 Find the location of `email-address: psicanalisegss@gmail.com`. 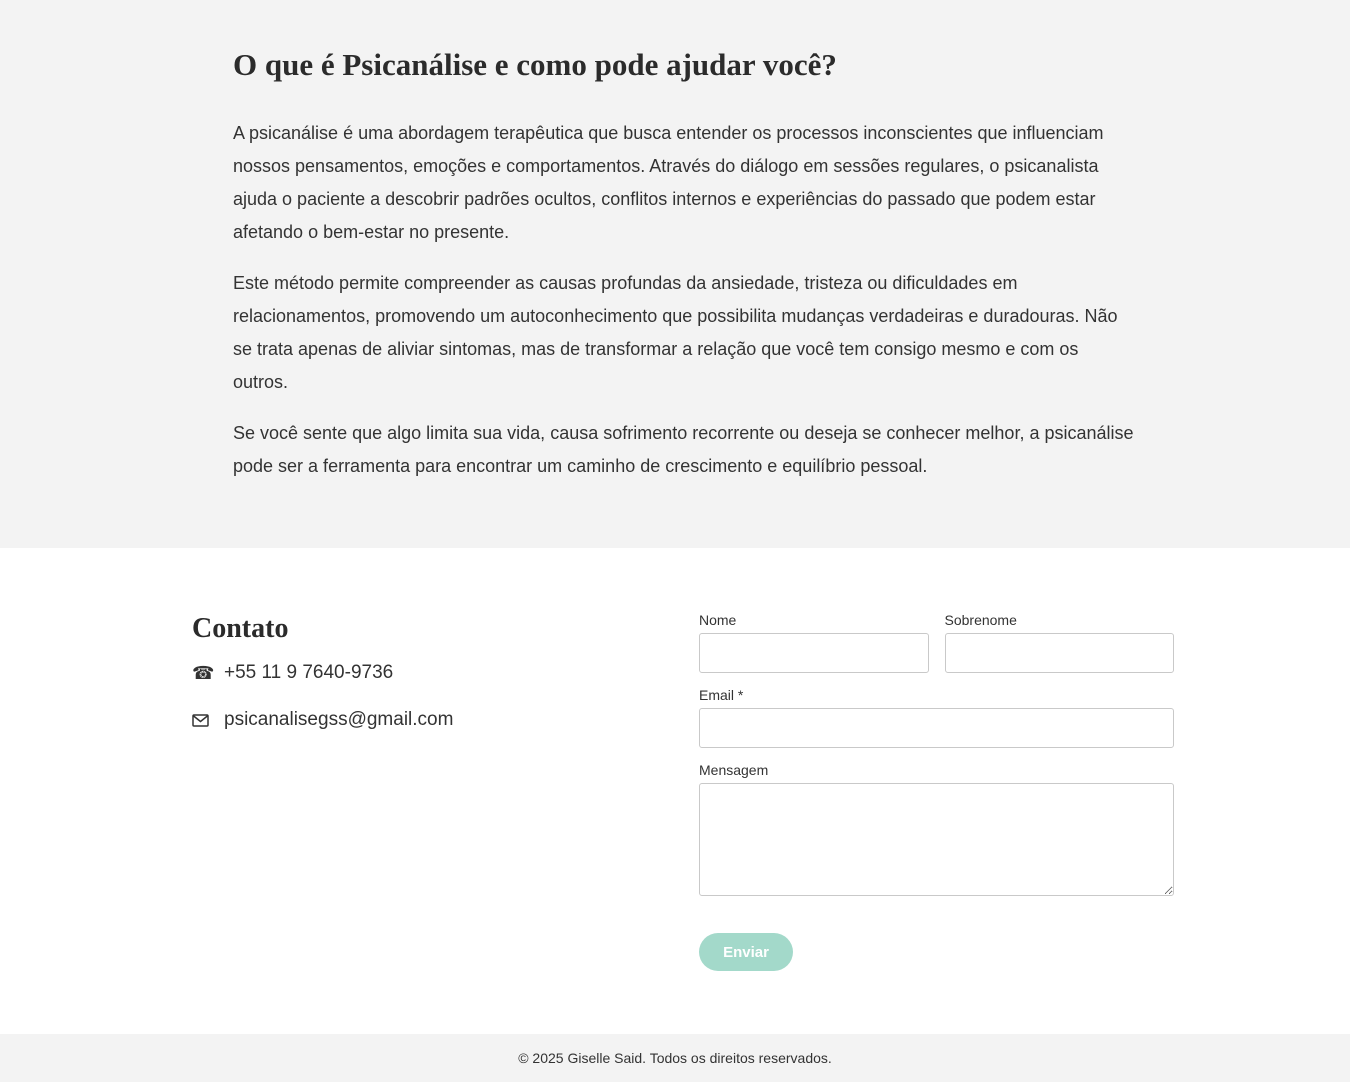

email-address: psicanalisegss@gmail.com is located at coordinates (338, 720).